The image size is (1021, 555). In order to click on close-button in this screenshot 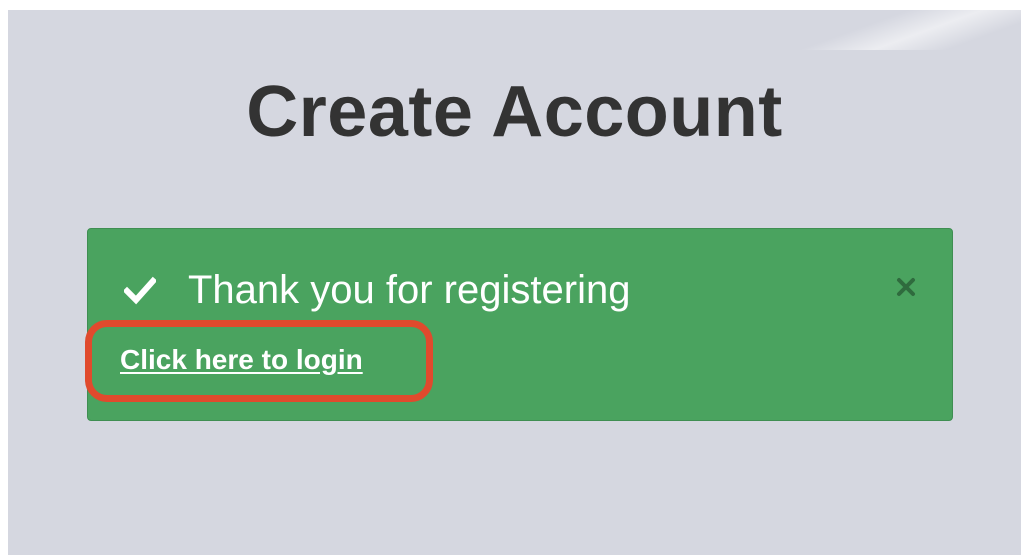, I will do `click(906, 287)`.